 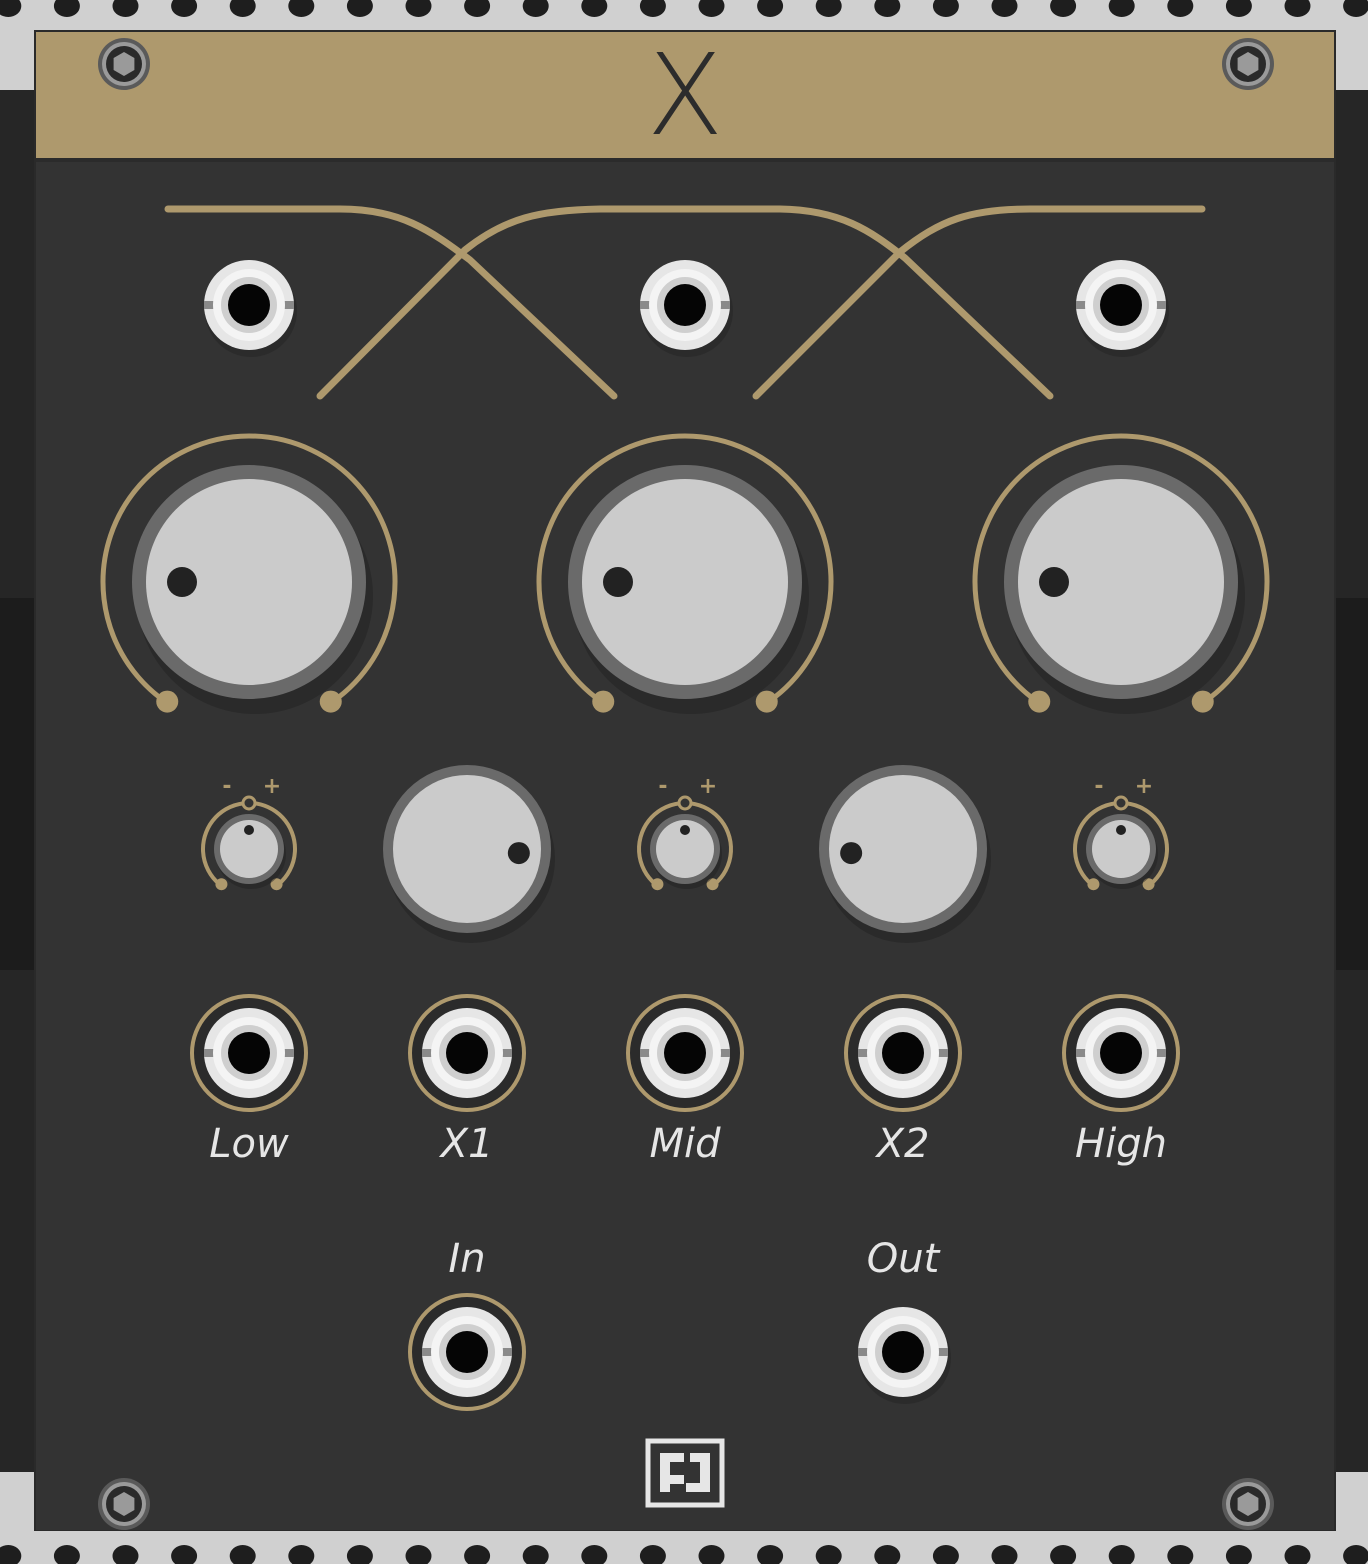 What do you see at coordinates (467, 1259) in the screenshot?
I see `in-label: In` at bounding box center [467, 1259].